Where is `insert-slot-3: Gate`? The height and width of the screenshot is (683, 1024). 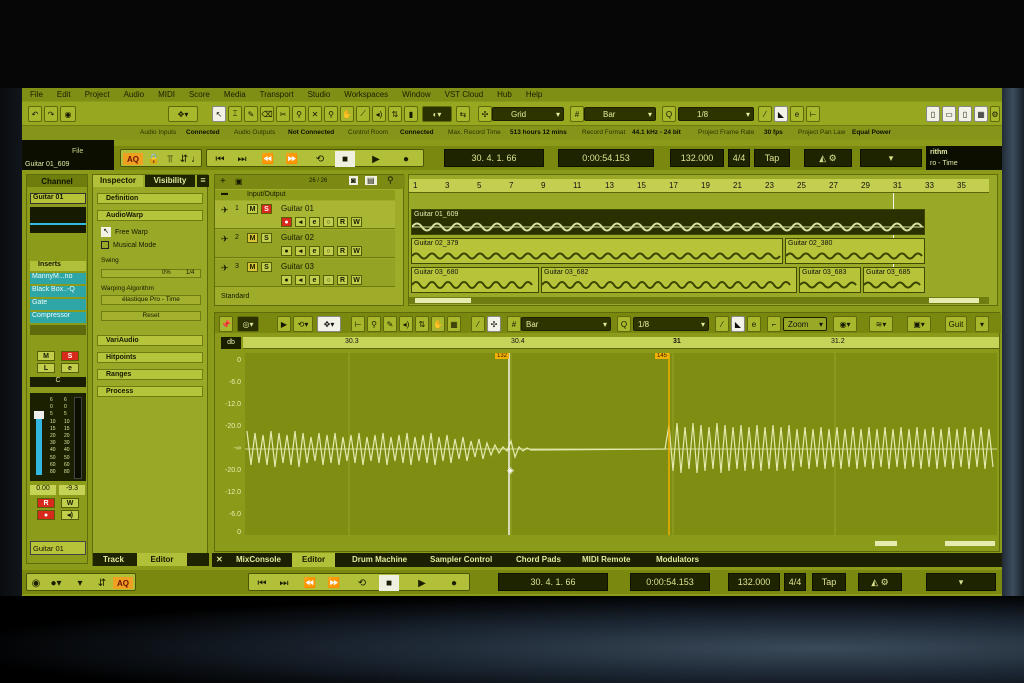
insert-slot-3: Gate is located at coordinates (58, 304).